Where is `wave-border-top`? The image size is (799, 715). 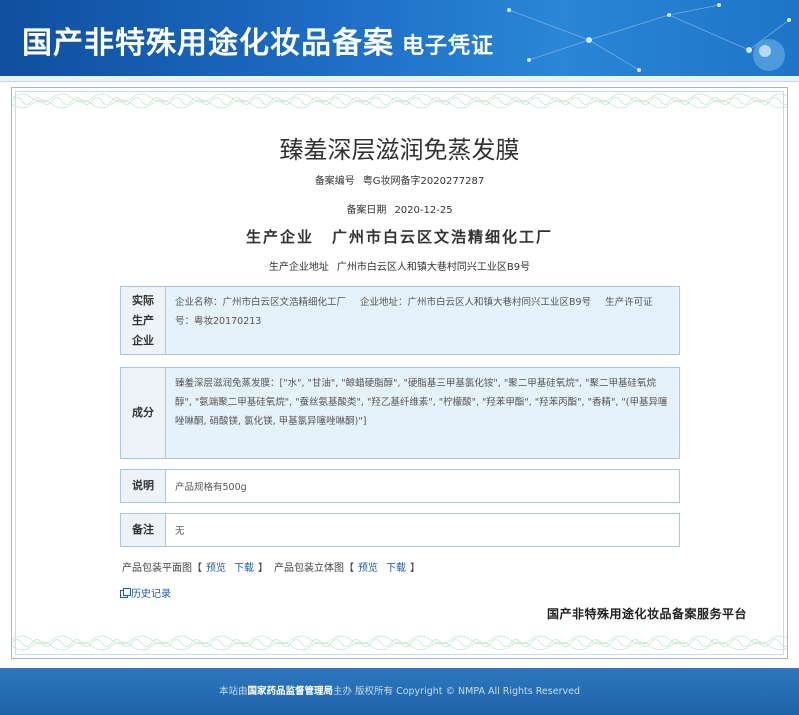
wave-border-top is located at coordinates (399, 101).